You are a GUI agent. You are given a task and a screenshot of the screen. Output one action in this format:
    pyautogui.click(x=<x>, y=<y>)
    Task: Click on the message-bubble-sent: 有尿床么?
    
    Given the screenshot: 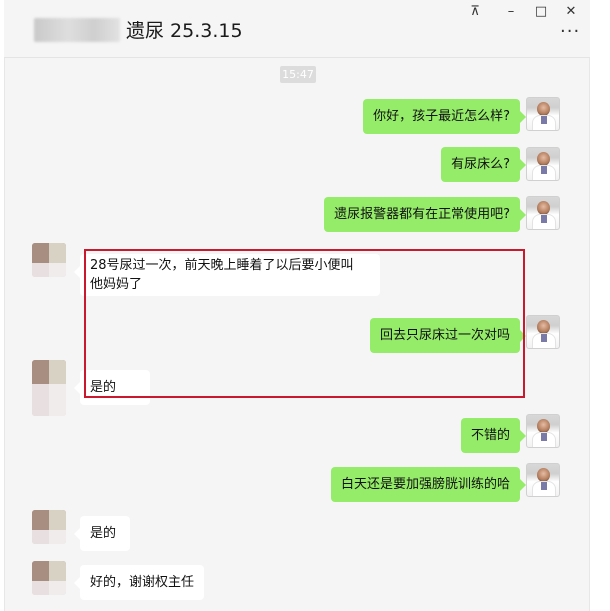 What is the action you would take?
    pyautogui.click(x=483, y=164)
    